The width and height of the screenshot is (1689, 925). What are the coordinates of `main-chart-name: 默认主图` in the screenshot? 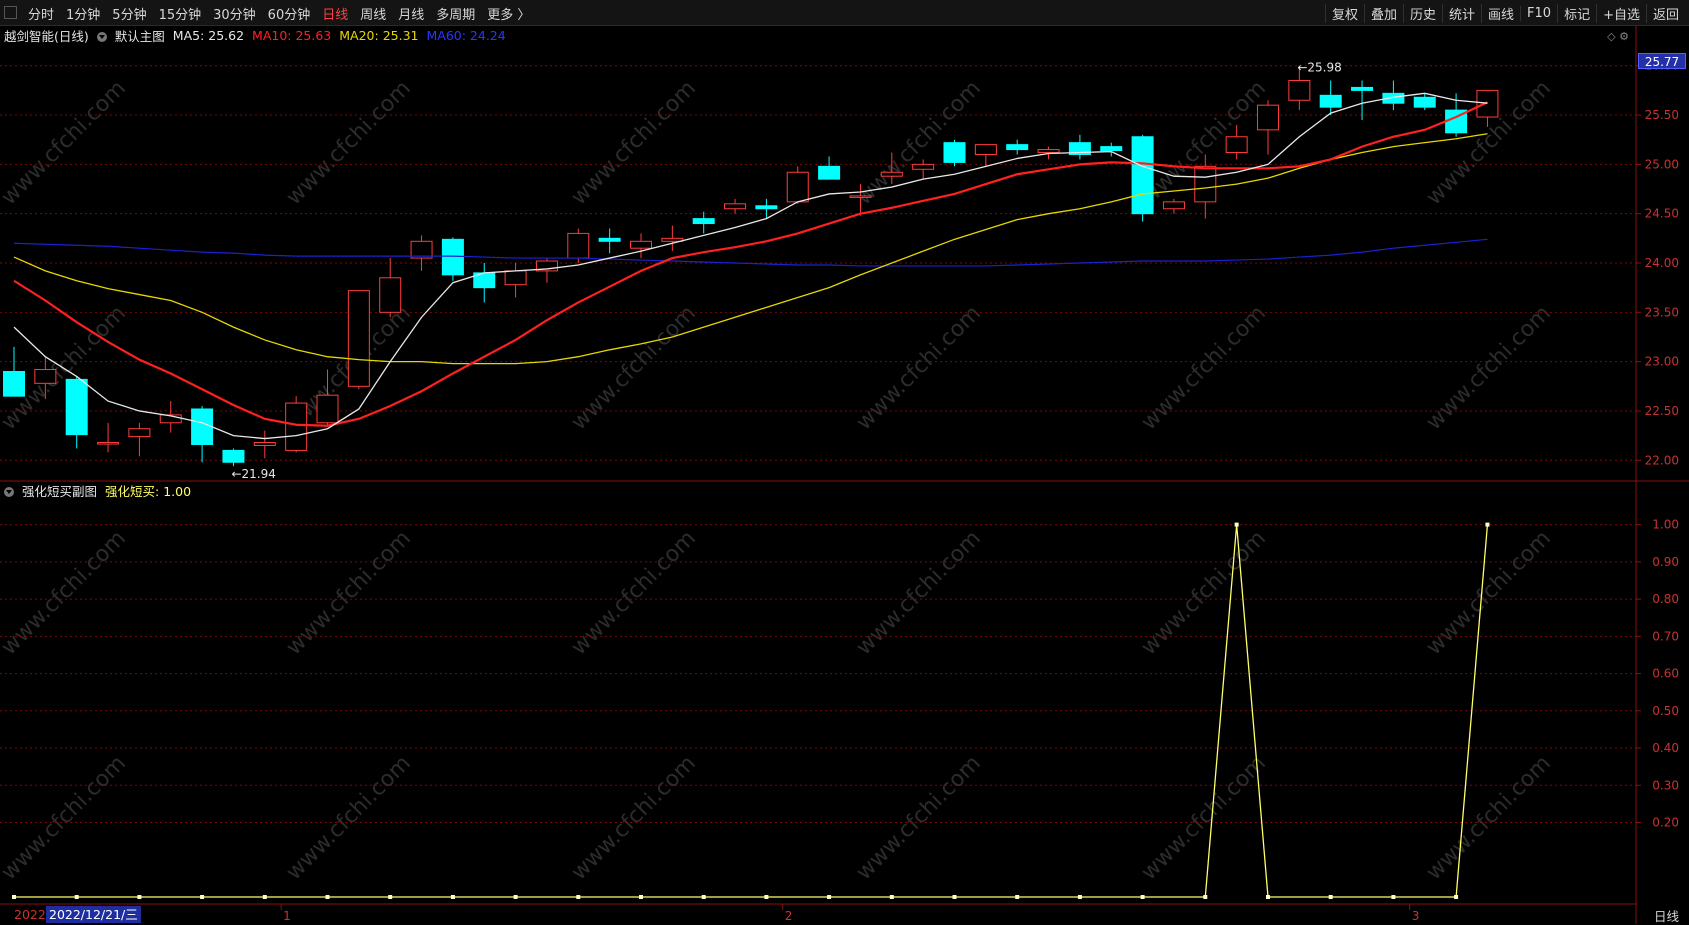 It's located at (139, 36).